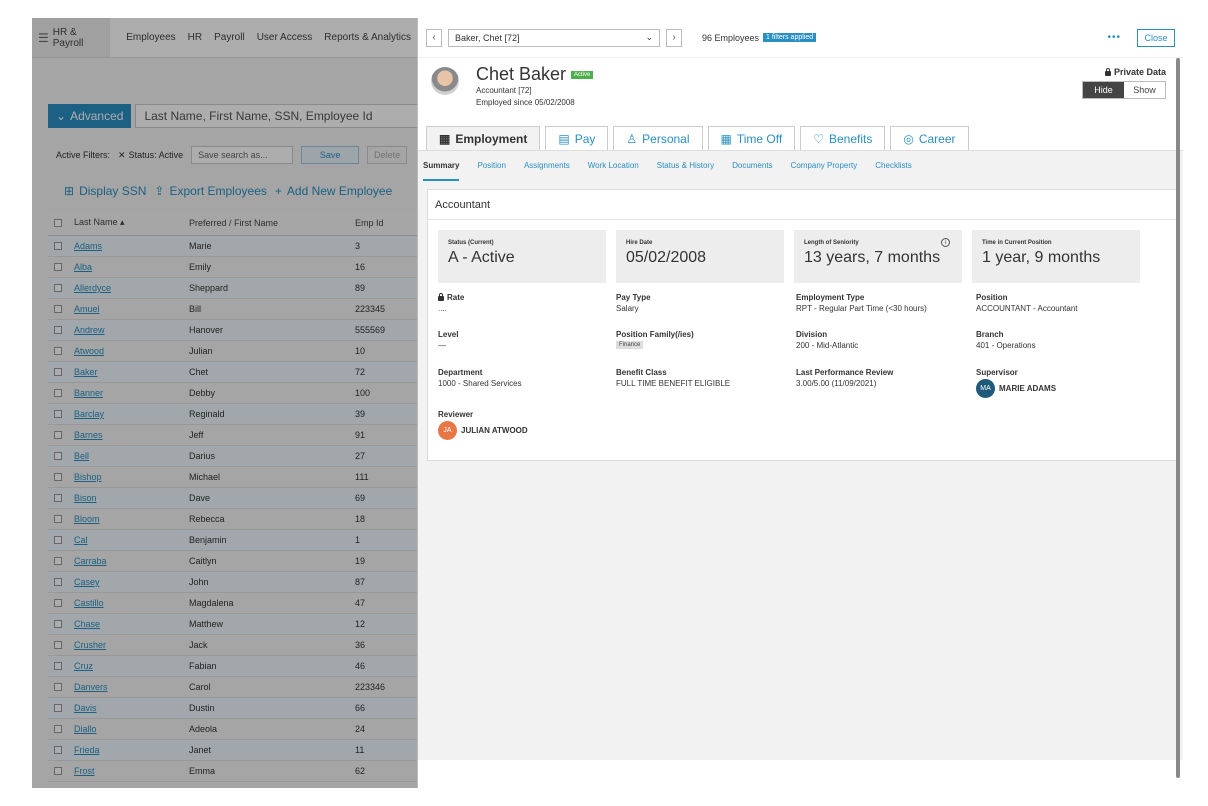 The height and width of the screenshot is (806, 1208). What do you see at coordinates (481, 257) in the screenshot?
I see `stat-value: A - Active` at bounding box center [481, 257].